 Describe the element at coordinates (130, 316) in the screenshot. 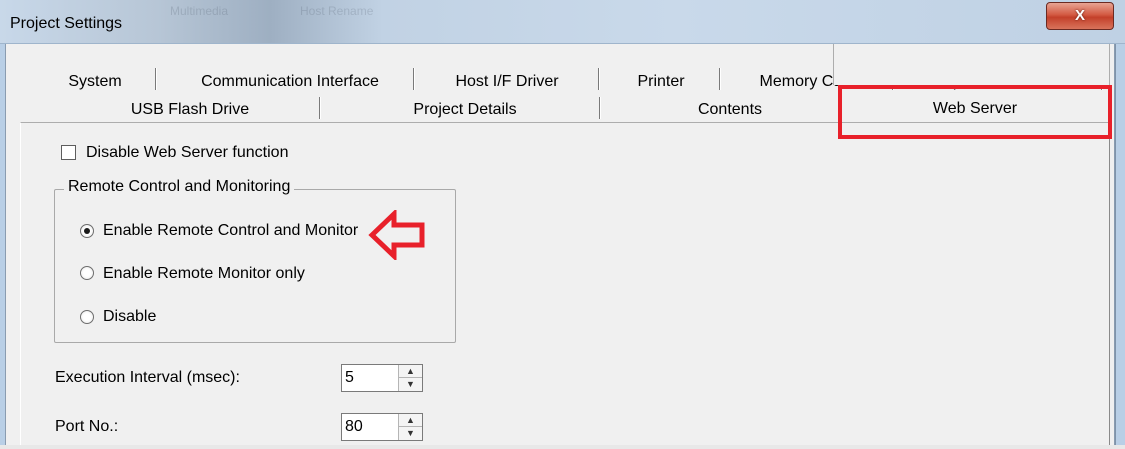

I see `radio-disable-label: Disable` at that location.